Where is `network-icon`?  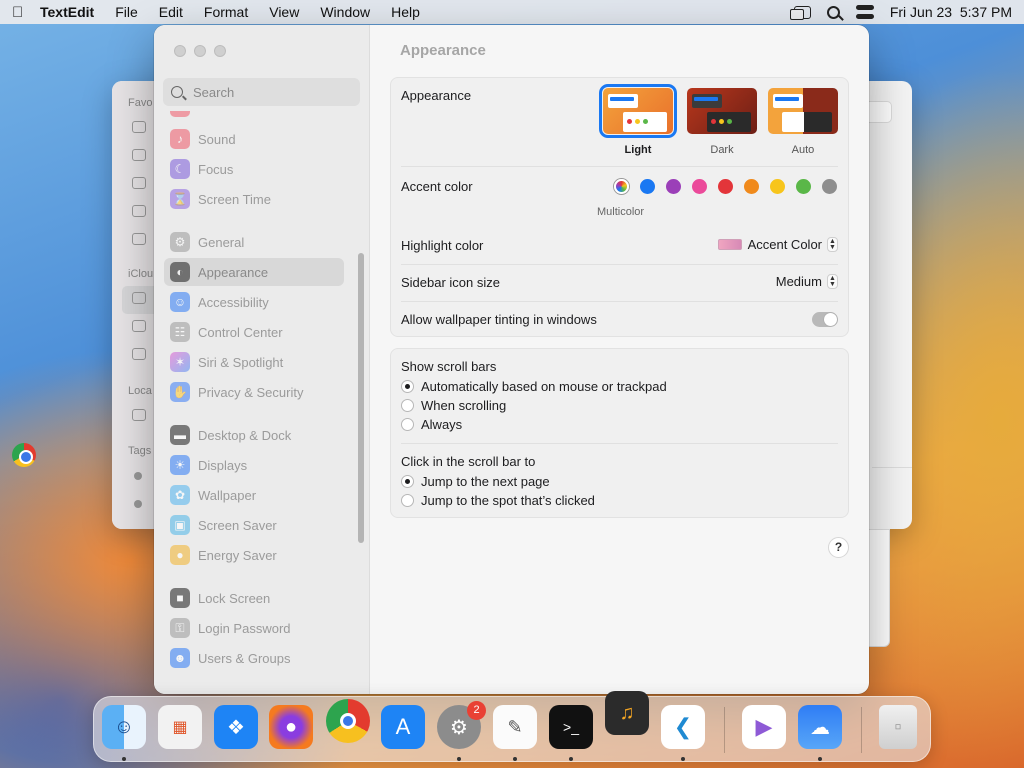
network-icon is located at coordinates (139, 415).